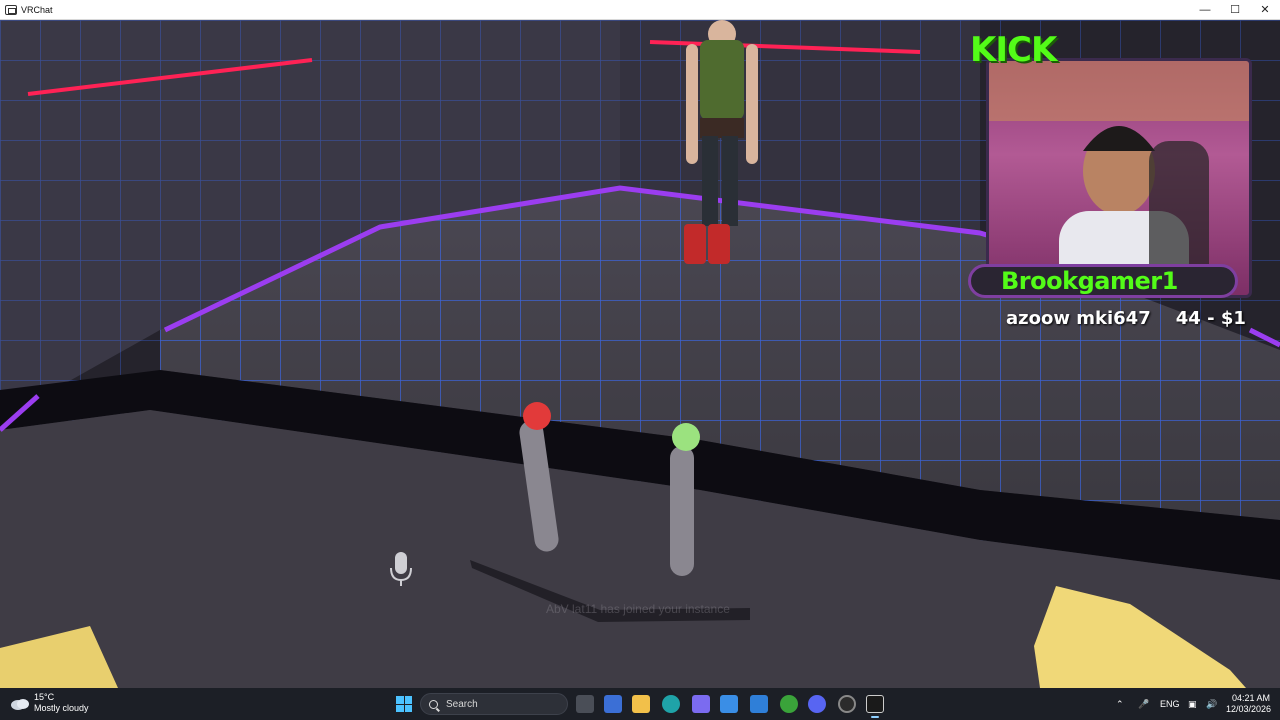  Describe the element at coordinates (462, 704) in the screenshot. I see `search-label: Search` at that location.